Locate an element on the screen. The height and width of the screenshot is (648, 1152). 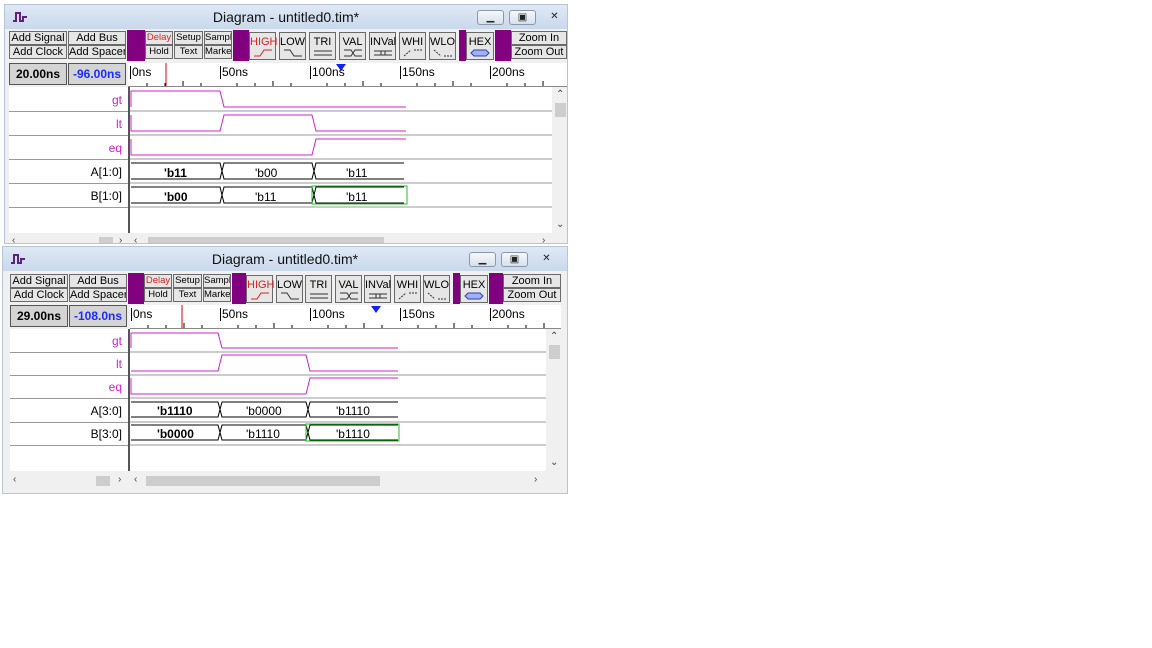
inval-wave-icon is located at coordinates (378, 296).